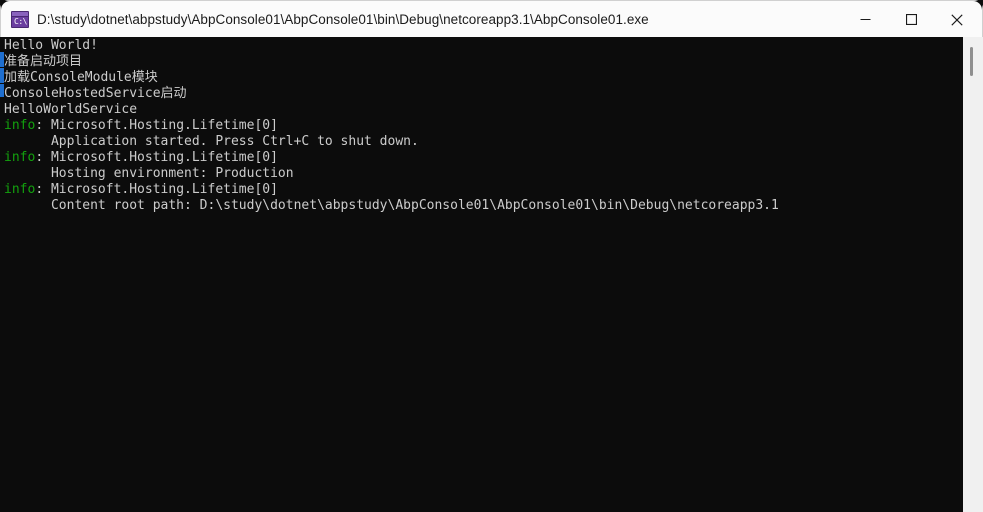 This screenshot has height=512, width=983. What do you see at coordinates (970, 274) in the screenshot?
I see `vertical-scrollbar` at bounding box center [970, 274].